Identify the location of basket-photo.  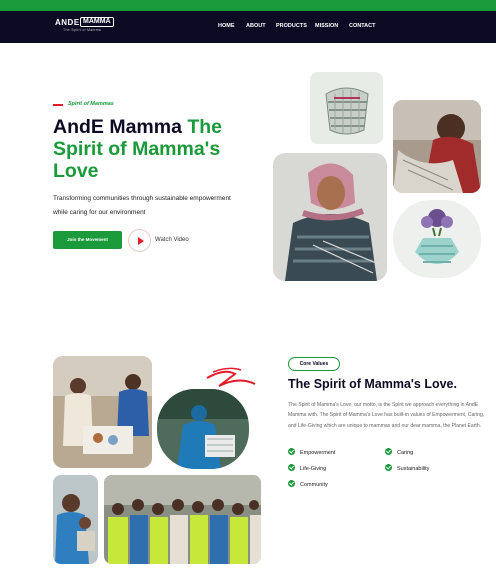
(346, 108).